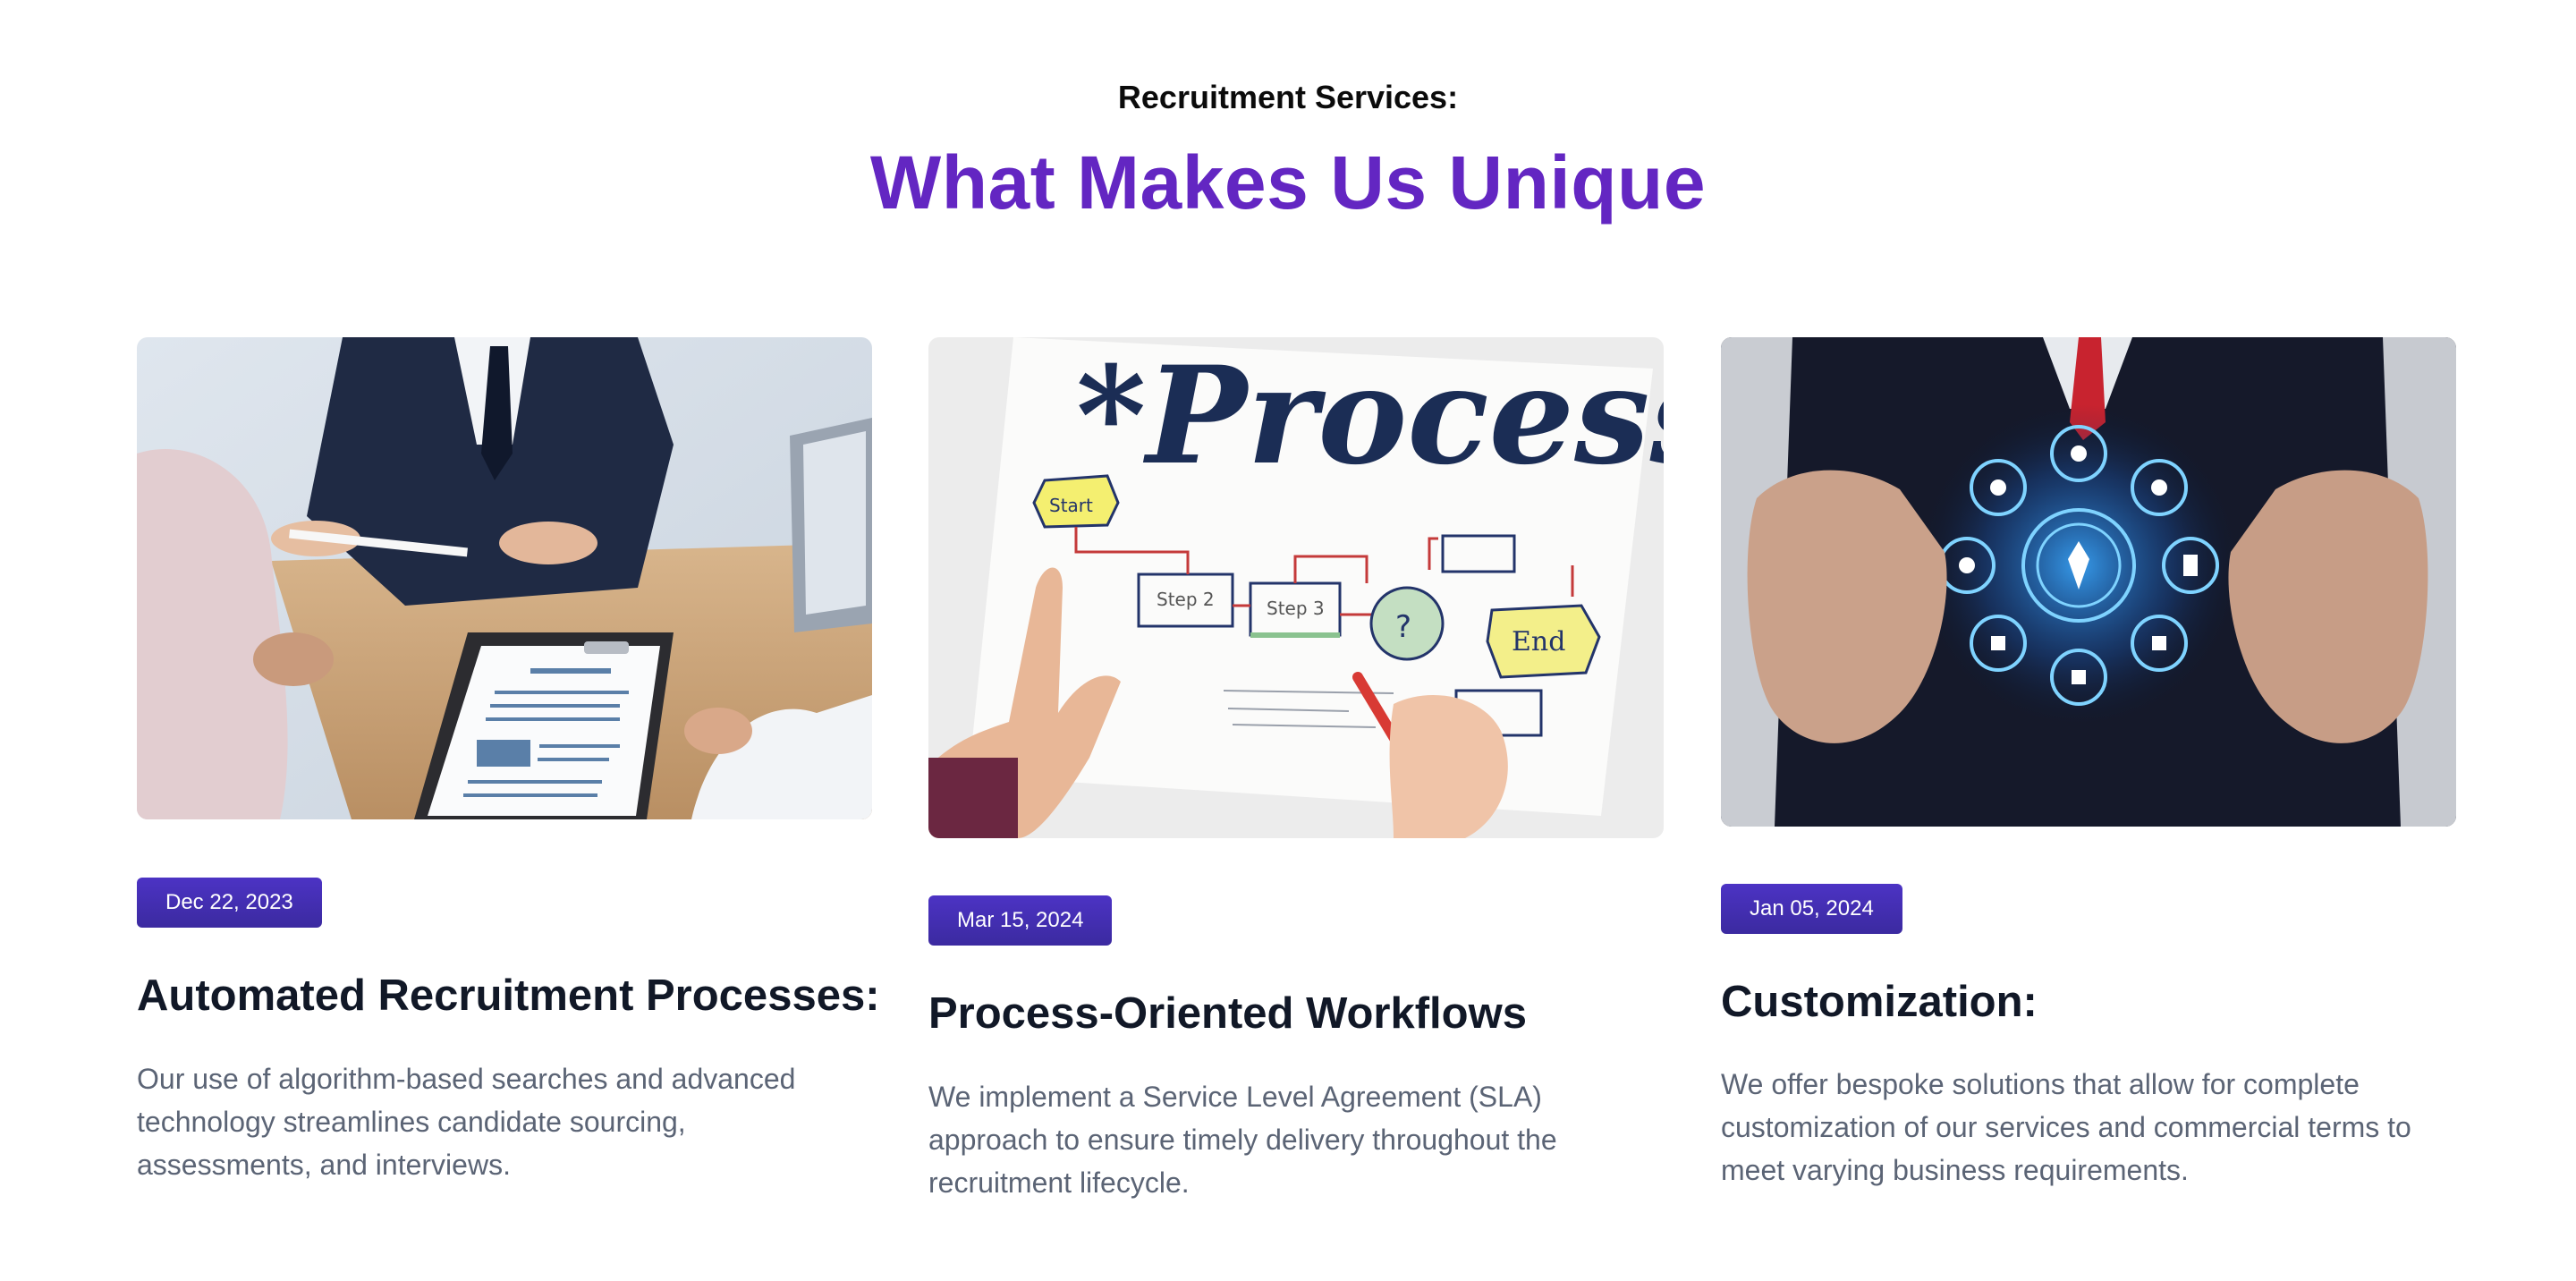 Image resolution: width=2576 pixels, height=1281 pixels. What do you see at coordinates (1227, 1013) in the screenshot?
I see `card-title: Process-Oriented Workflows` at bounding box center [1227, 1013].